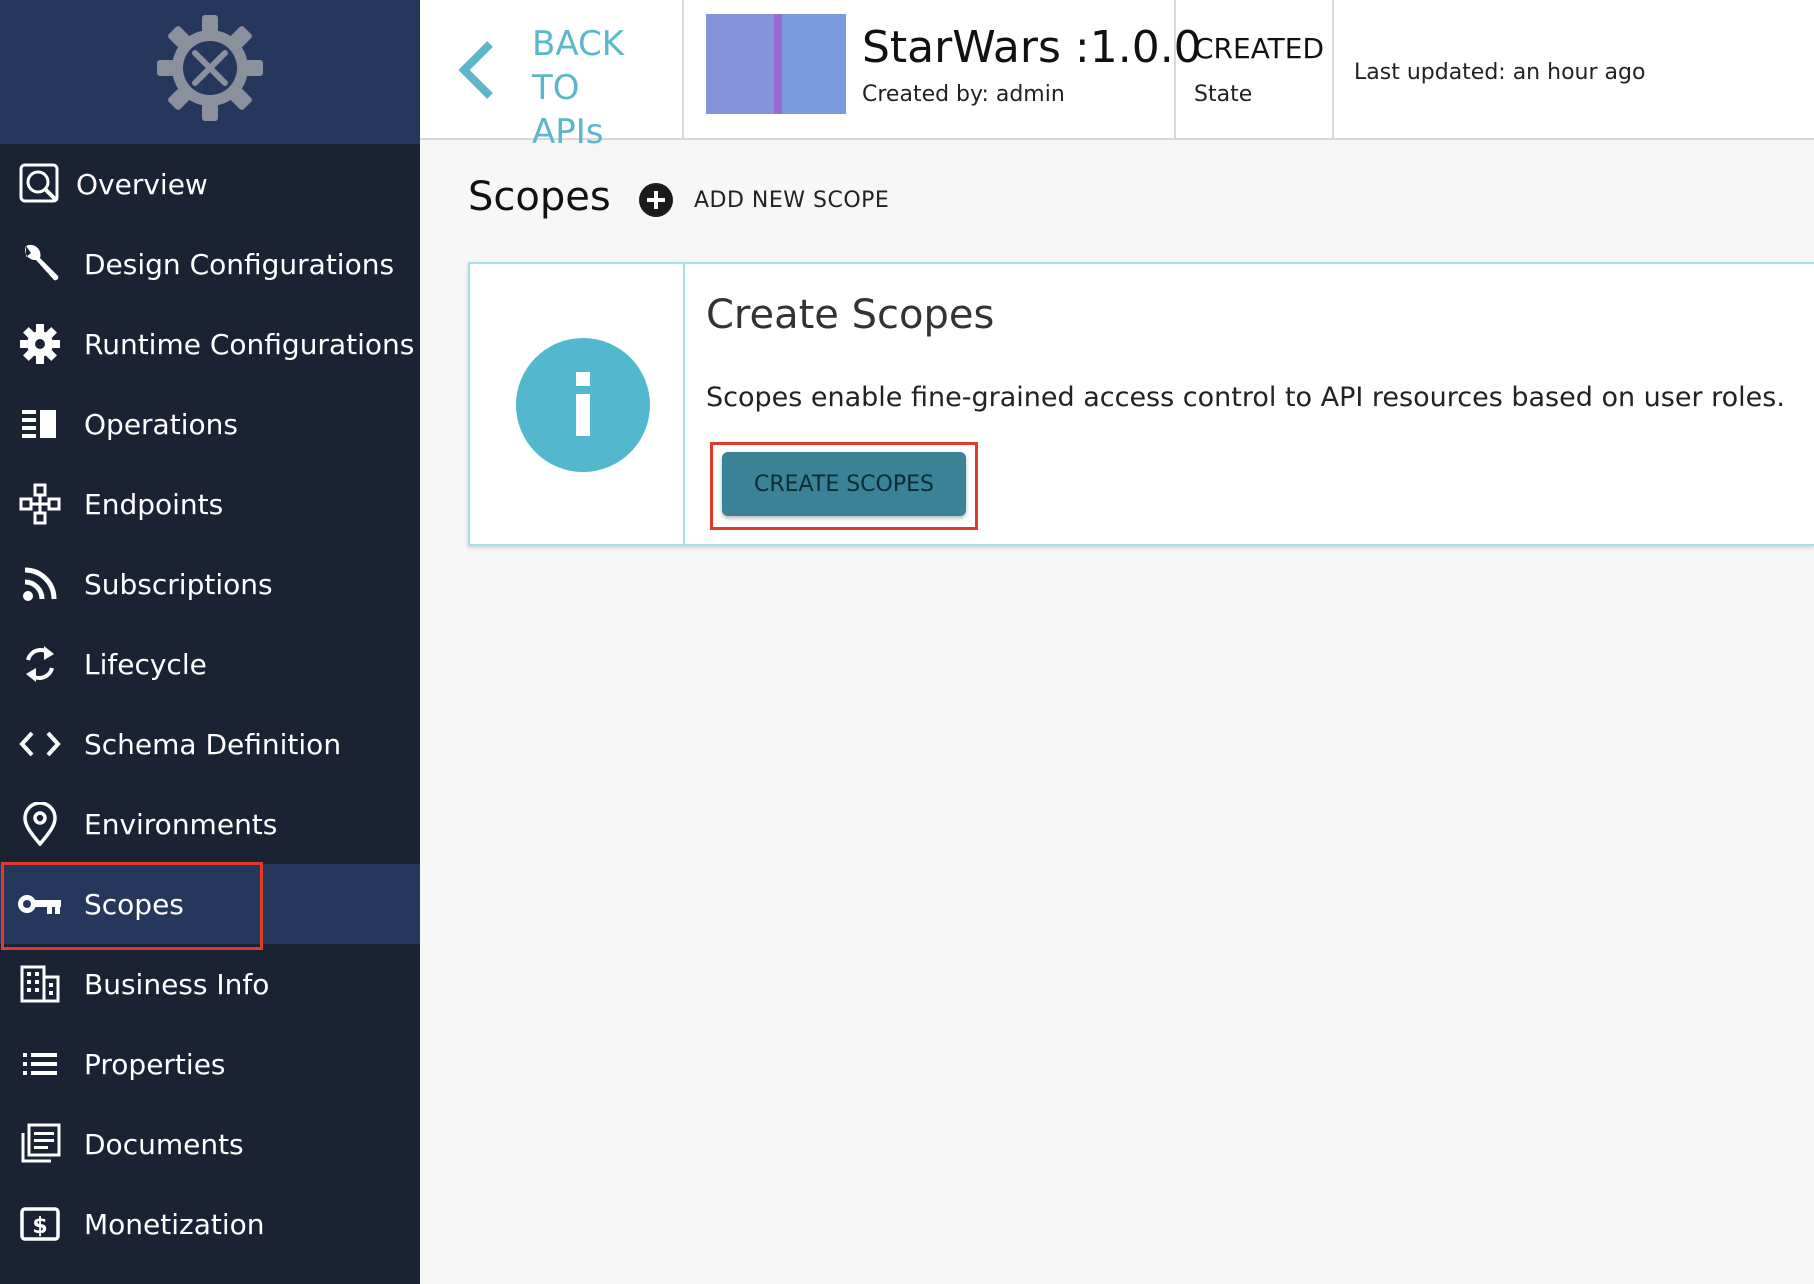 The image size is (1814, 1284). I want to click on app-logo, so click(210, 72).